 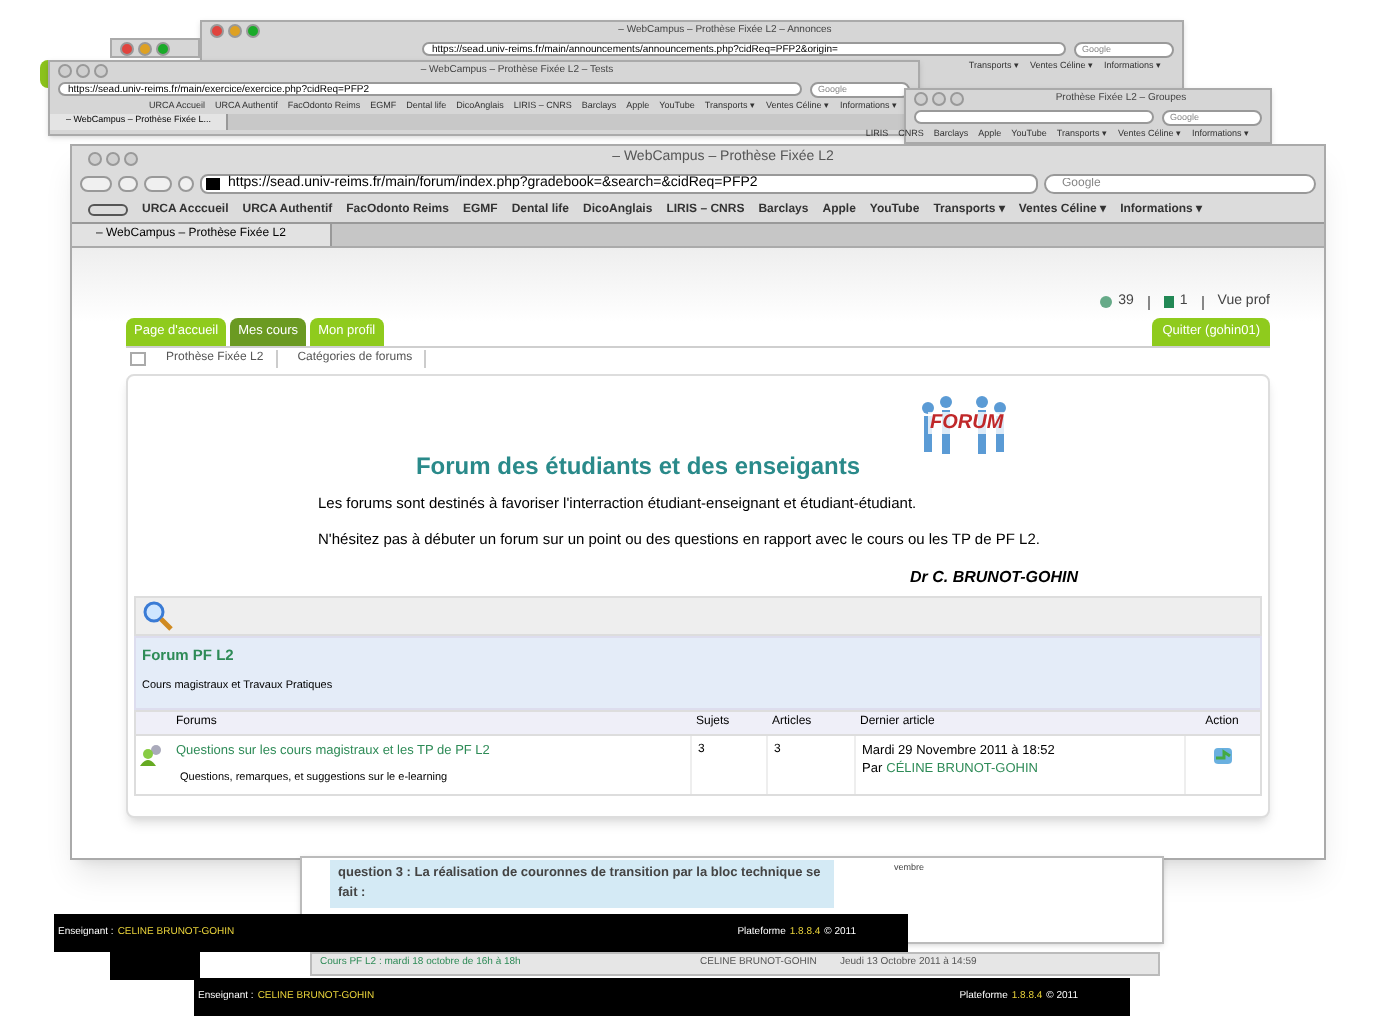 I want to click on logo-text: FORUM, so click(x=967, y=423).